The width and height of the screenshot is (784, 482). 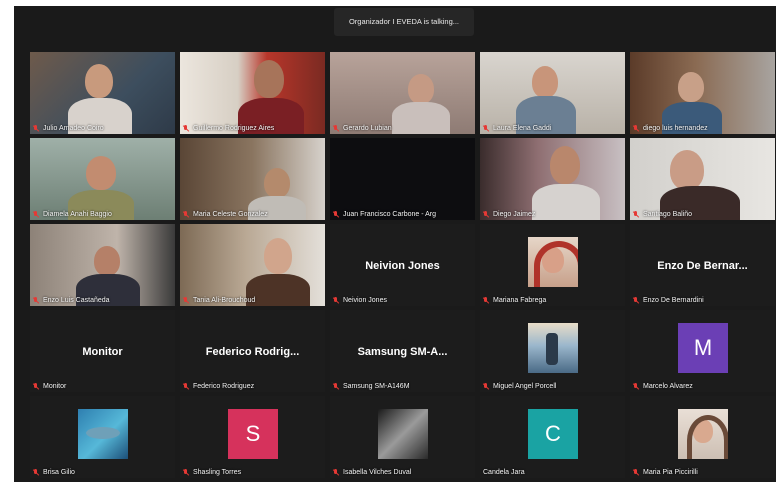 I want to click on participant-label: Marcelo Alvarez, so click(x=663, y=386).